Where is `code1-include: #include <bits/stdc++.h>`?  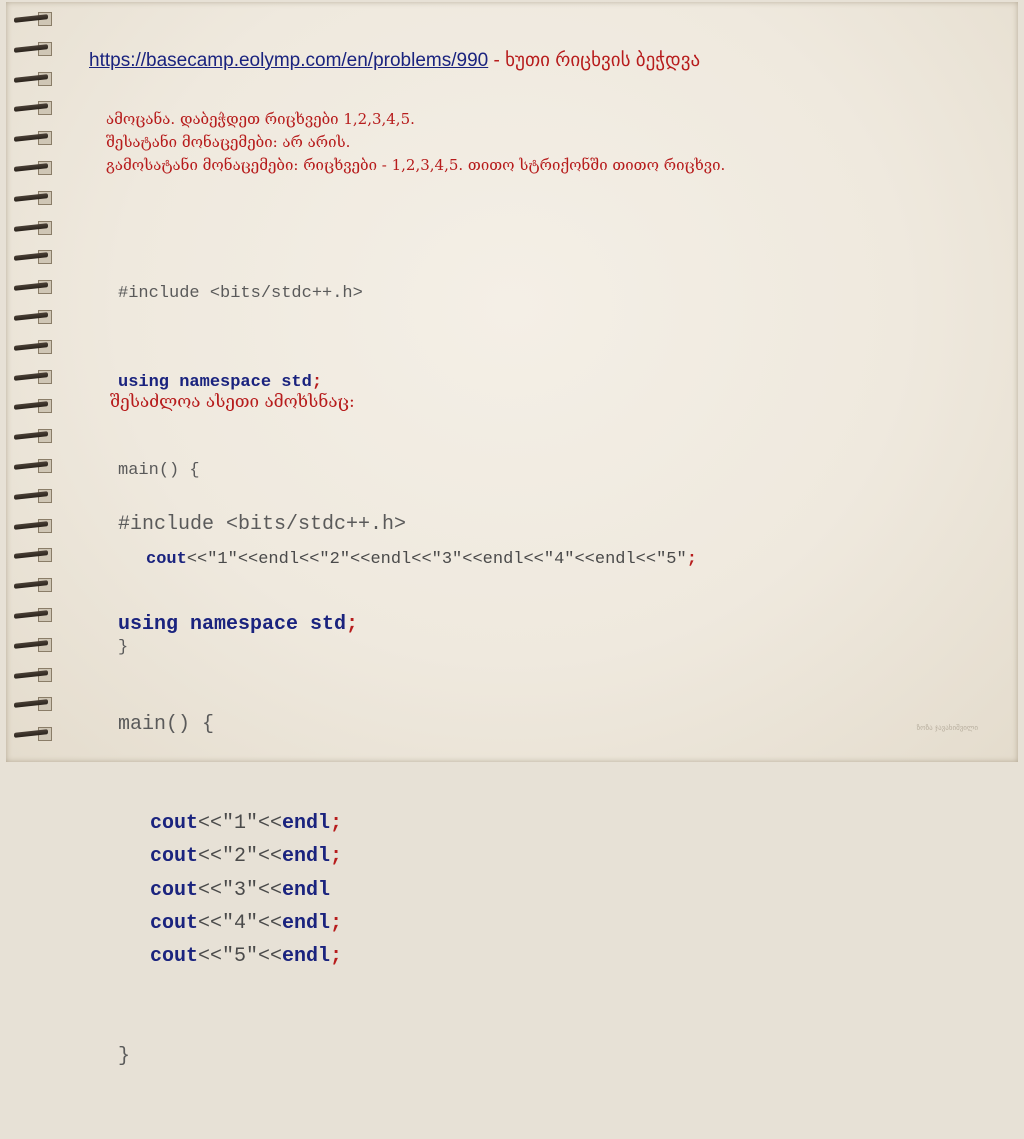
code1-include: #include <bits/stdc++.h> is located at coordinates (240, 293).